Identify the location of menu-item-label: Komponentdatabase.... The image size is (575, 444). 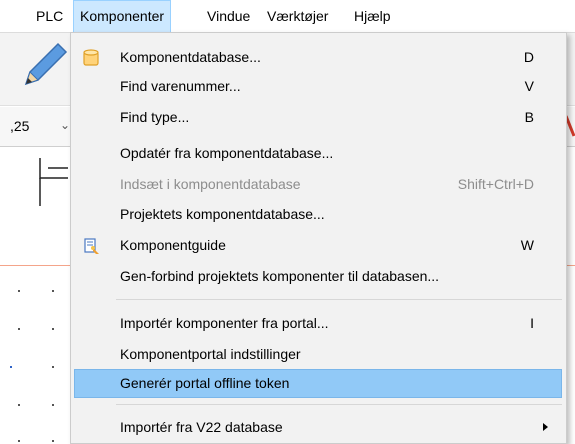
(190, 57).